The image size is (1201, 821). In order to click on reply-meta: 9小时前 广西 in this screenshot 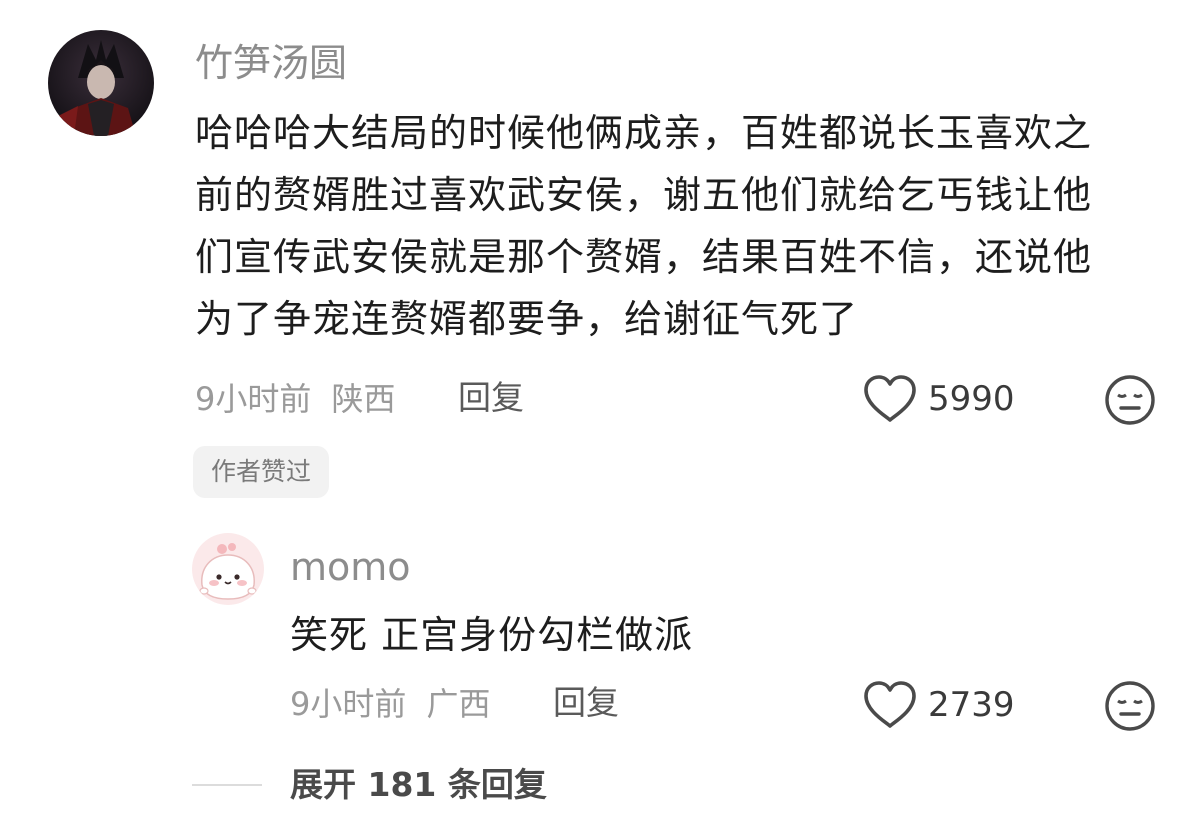, I will do `click(390, 704)`.